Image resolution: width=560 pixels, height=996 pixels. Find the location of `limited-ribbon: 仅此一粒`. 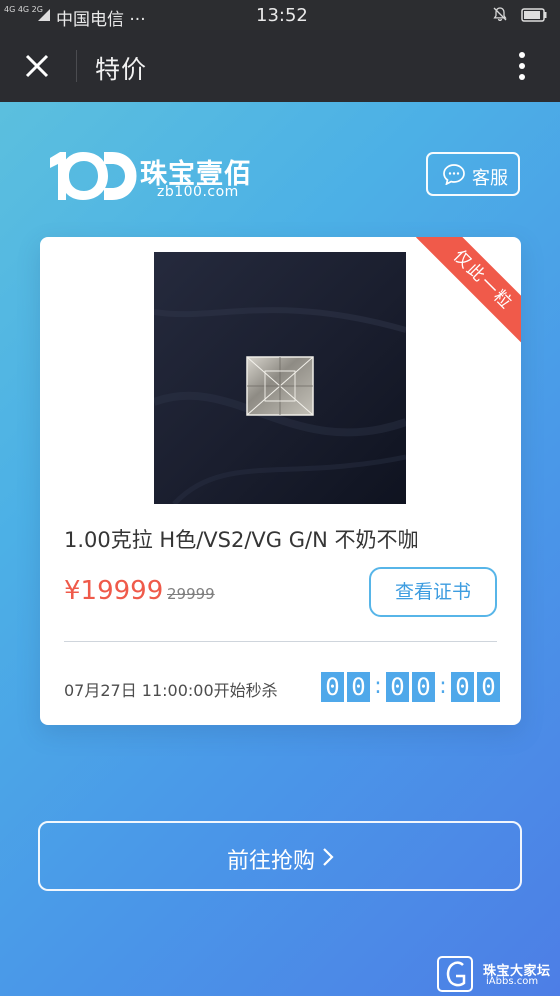

limited-ribbon: 仅此一粒 is located at coordinates (468, 292).